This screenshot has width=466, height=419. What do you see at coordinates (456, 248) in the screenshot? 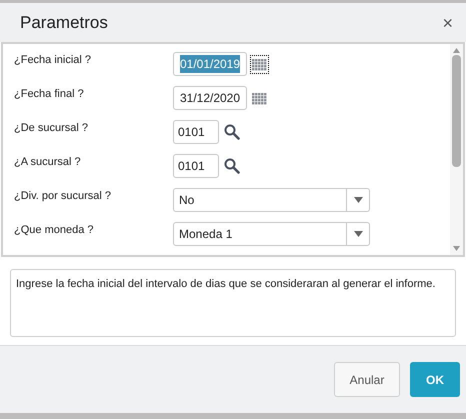
I see `scroll-down-icon` at bounding box center [456, 248].